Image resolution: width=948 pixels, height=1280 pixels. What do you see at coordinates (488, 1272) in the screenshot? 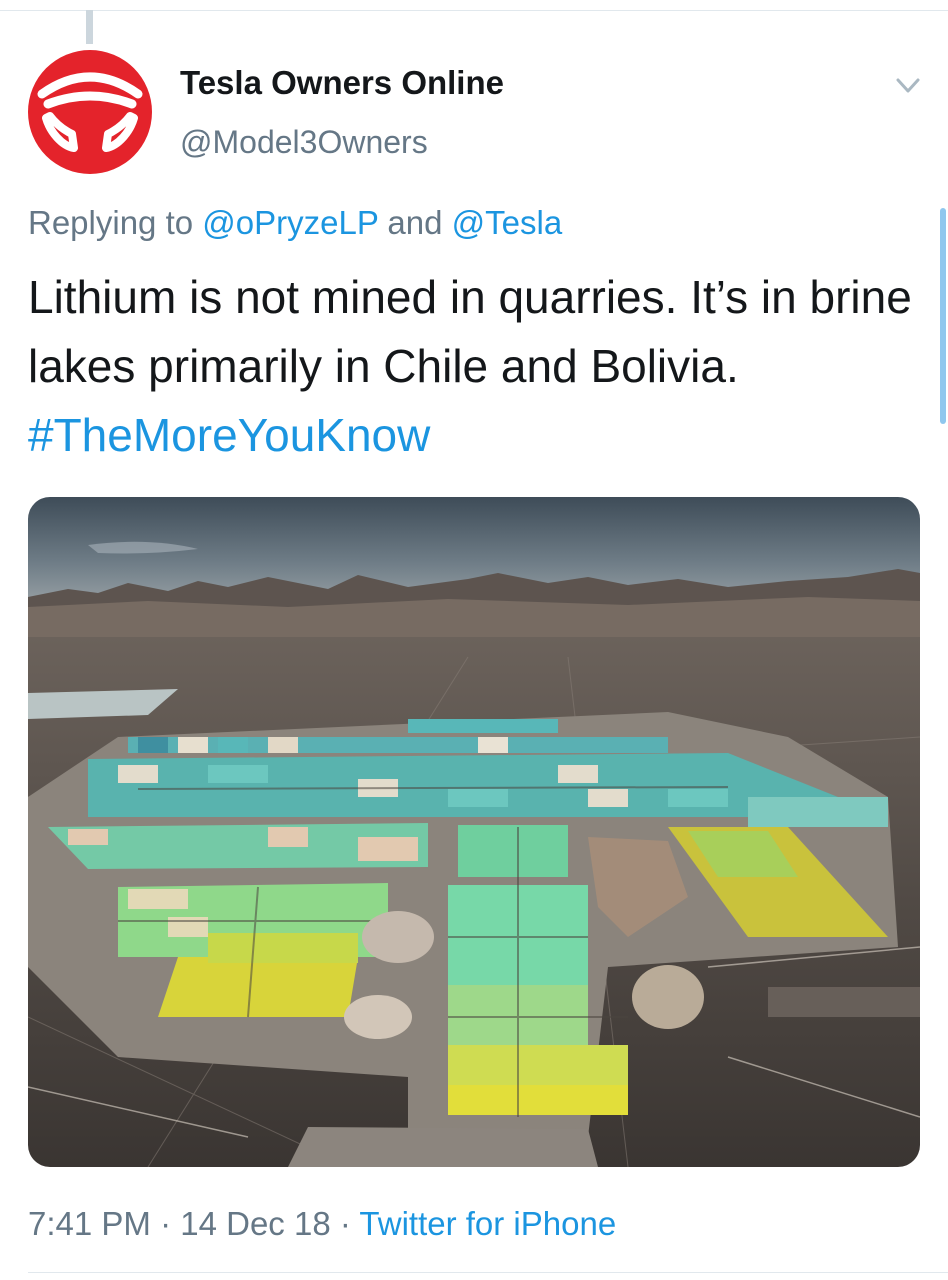
I see `bottom-divider` at bounding box center [488, 1272].